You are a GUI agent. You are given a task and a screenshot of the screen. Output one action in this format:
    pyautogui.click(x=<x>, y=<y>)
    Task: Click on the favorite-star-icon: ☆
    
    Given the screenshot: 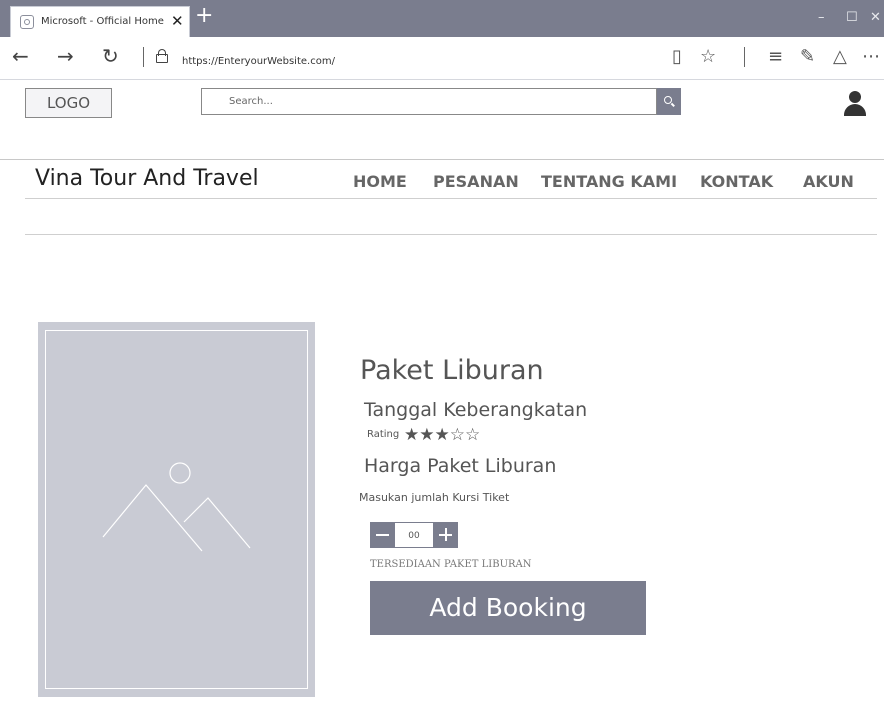 What is the action you would take?
    pyautogui.click(x=708, y=57)
    